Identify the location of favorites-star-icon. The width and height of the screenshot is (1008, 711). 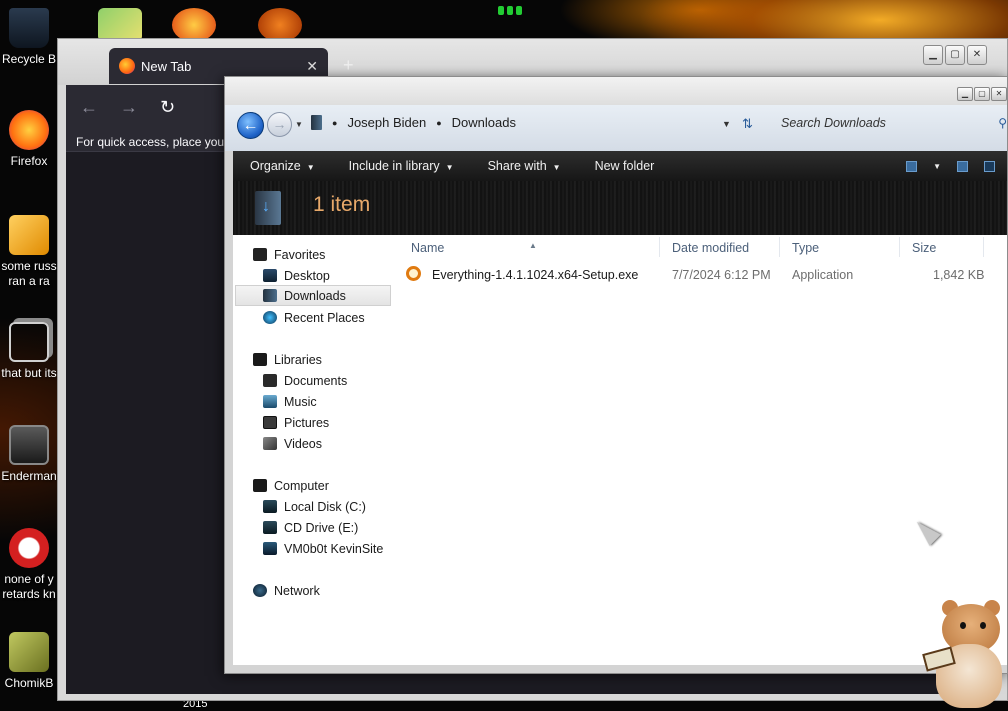
(260, 254).